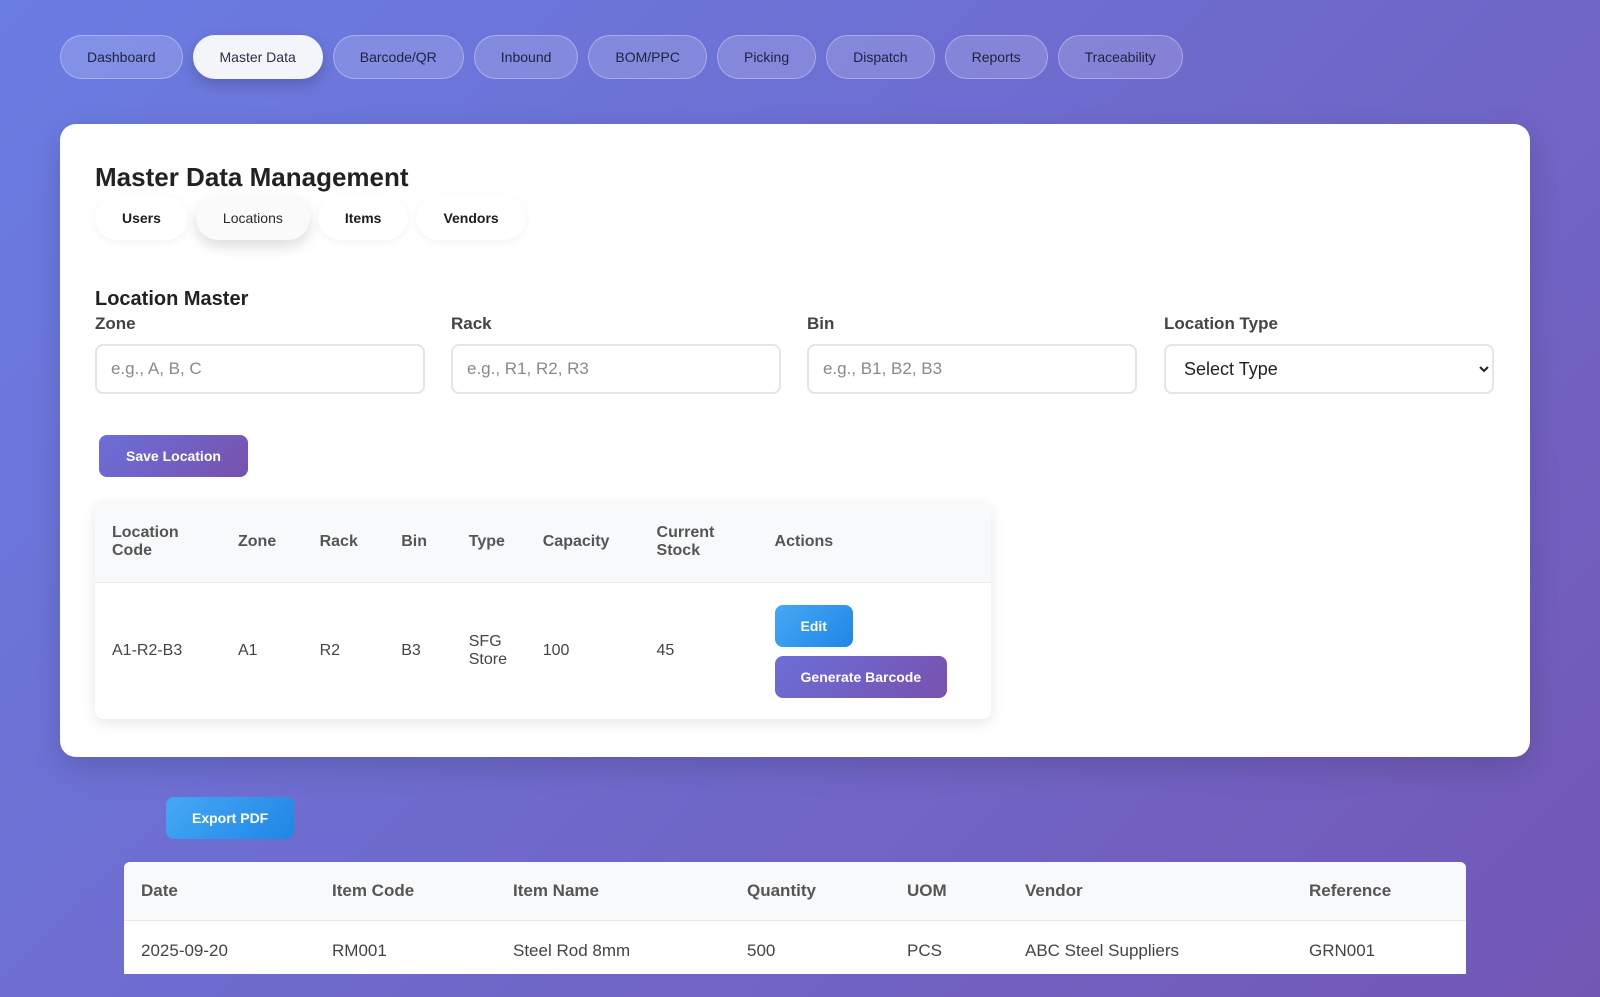 The width and height of the screenshot is (1600, 997). What do you see at coordinates (996, 57) in the screenshot?
I see `nav-tab-reports: Reports` at bounding box center [996, 57].